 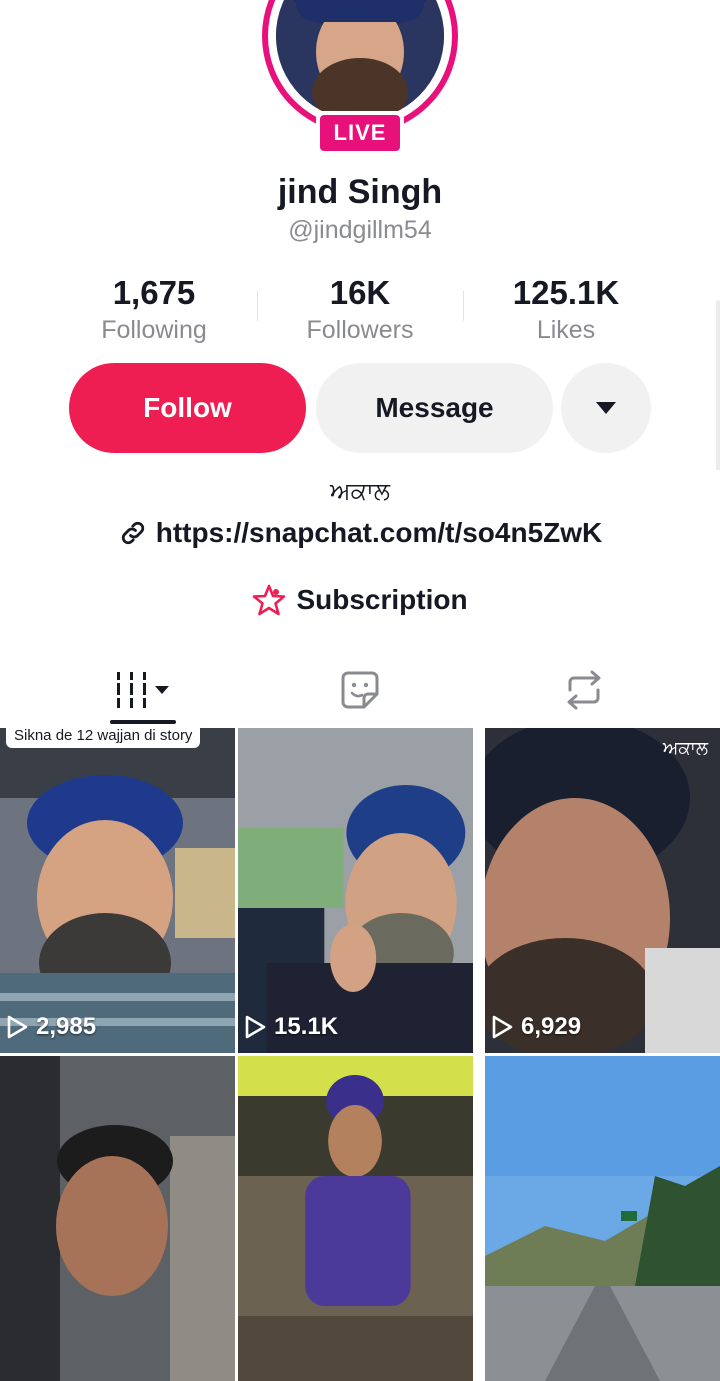 What do you see at coordinates (187, 408) in the screenshot?
I see `follow-button: Follow` at bounding box center [187, 408].